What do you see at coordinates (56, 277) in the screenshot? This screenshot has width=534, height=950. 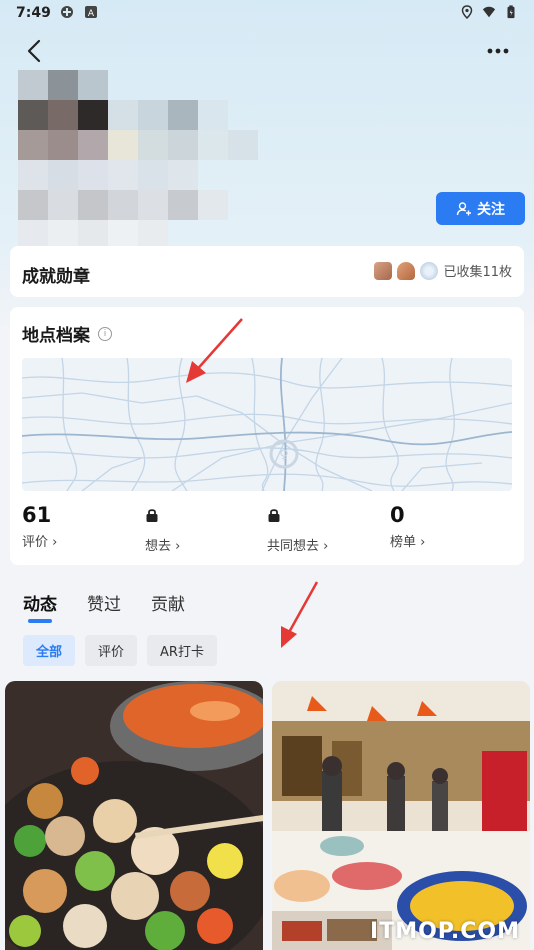 I see `badges-title: 成就勋章` at bounding box center [56, 277].